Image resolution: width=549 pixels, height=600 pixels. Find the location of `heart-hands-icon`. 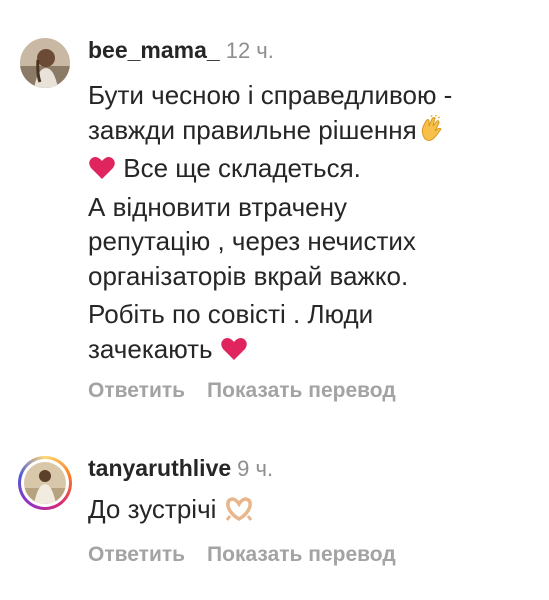

heart-hands-icon is located at coordinates (238, 509).